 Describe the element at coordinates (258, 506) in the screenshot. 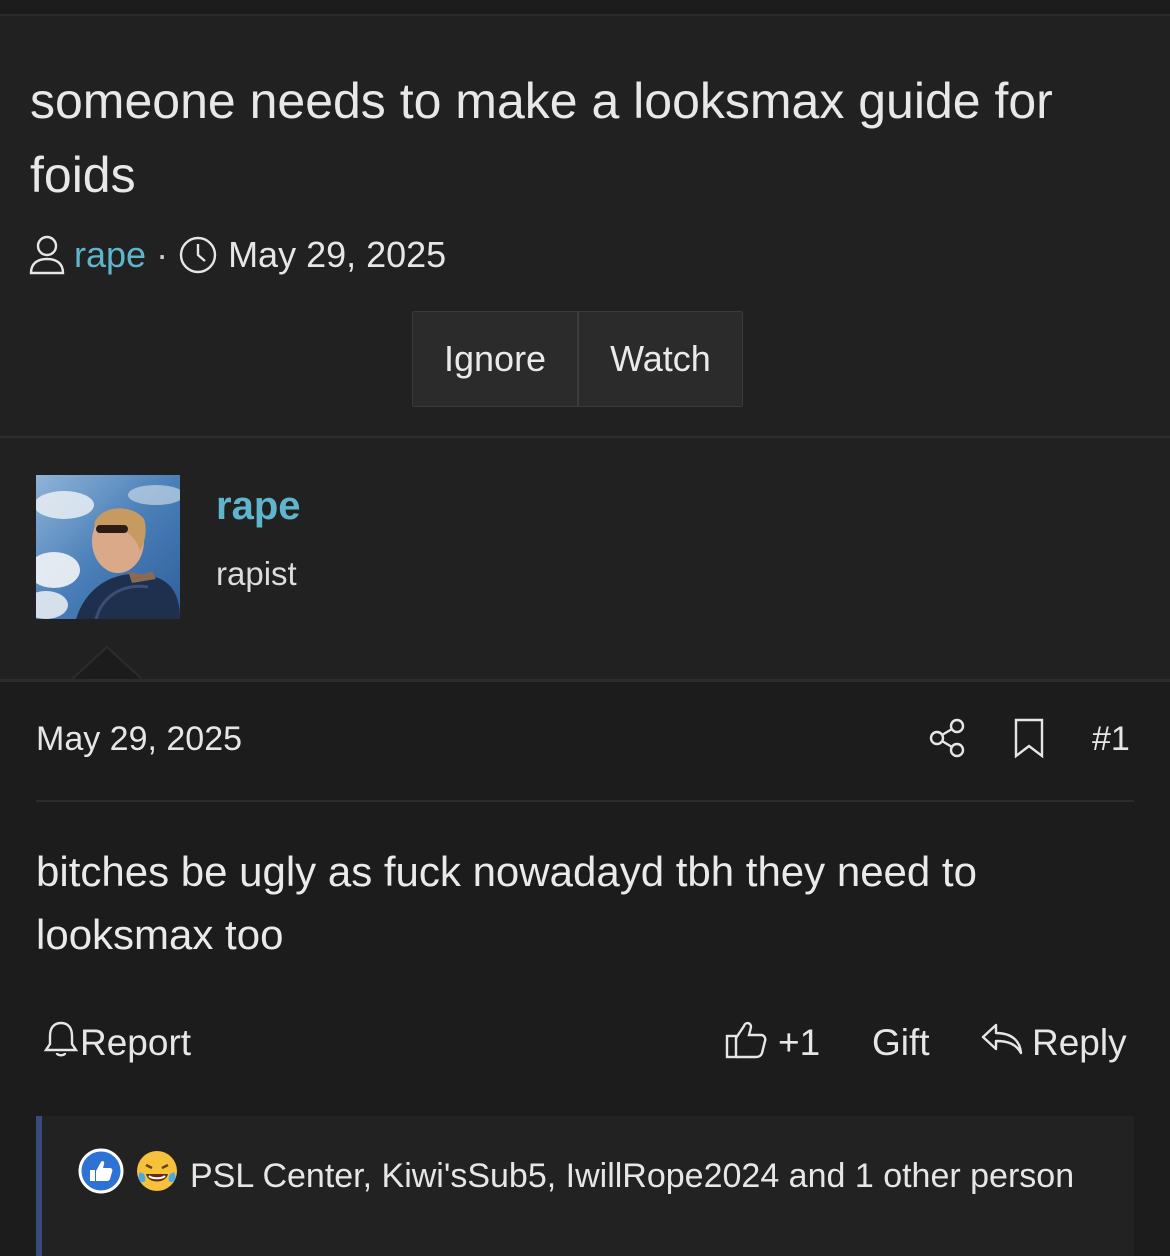

I see `post-username: rape` at that location.